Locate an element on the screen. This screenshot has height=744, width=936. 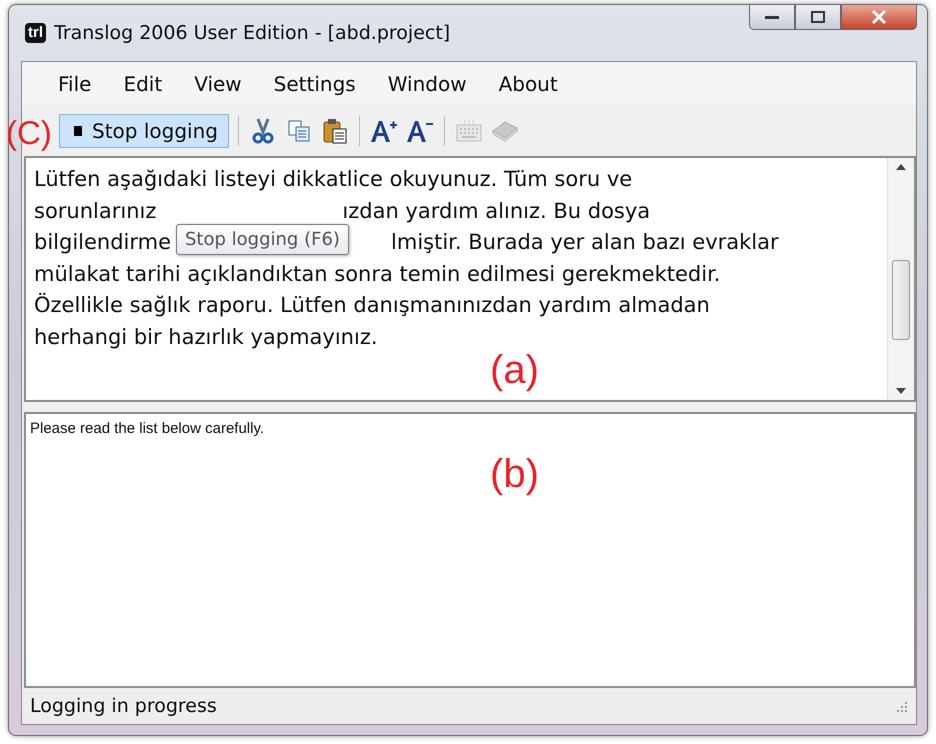
clipboard-icon is located at coordinates (335, 131).